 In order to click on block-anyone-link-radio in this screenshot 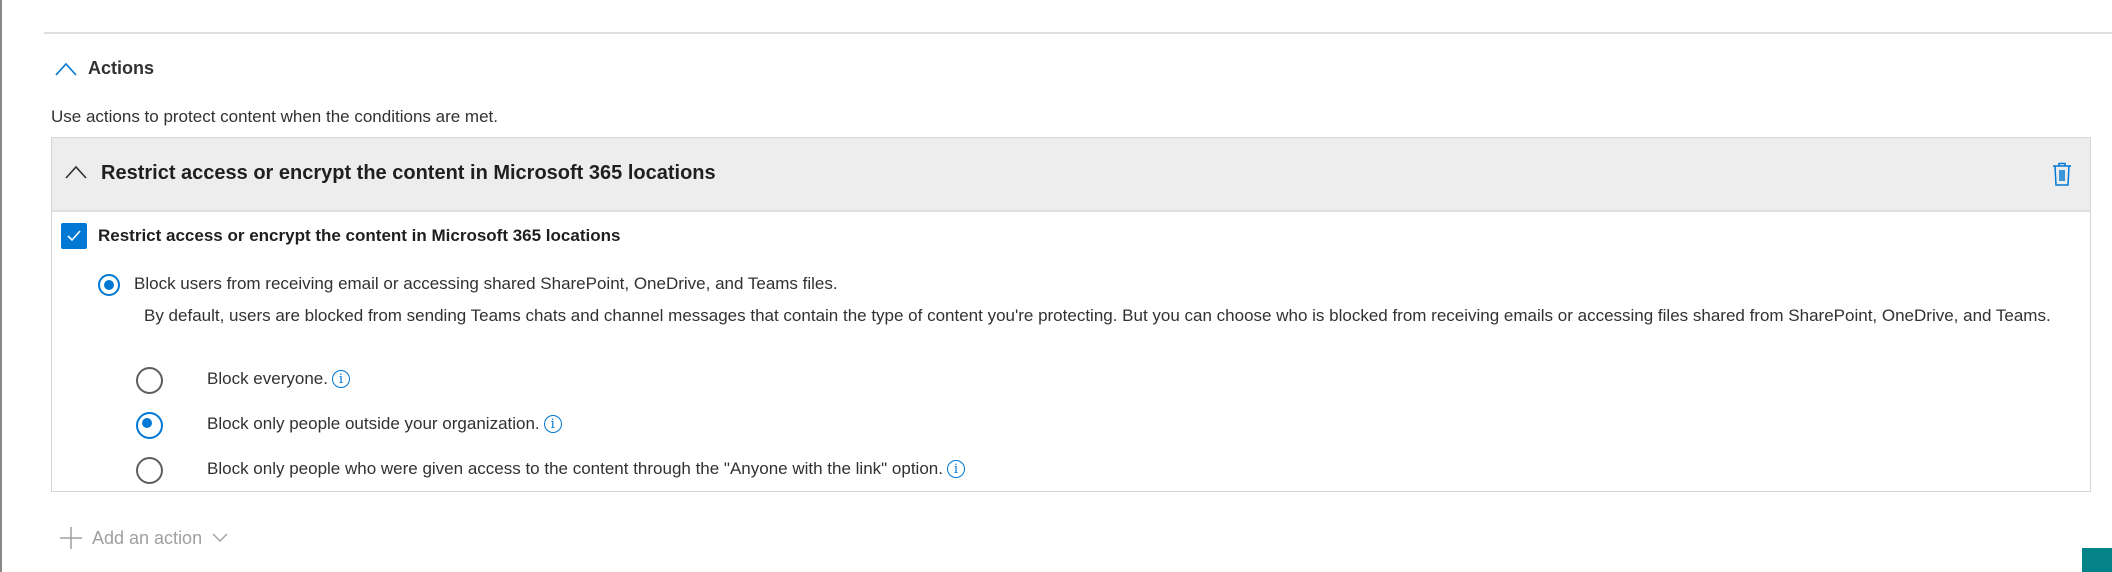, I will do `click(149, 470)`.